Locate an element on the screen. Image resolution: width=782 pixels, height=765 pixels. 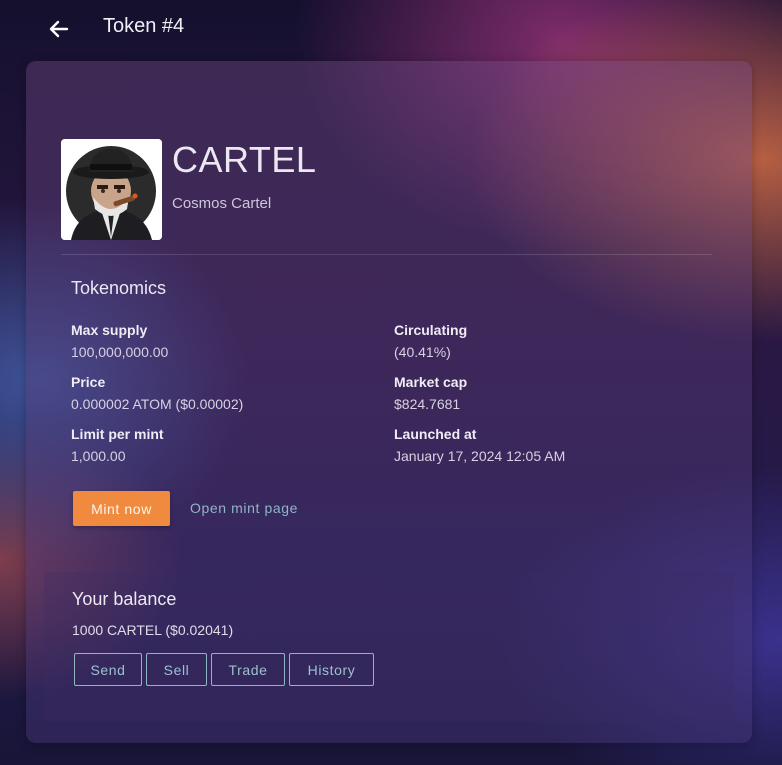
field-label: Max supply is located at coordinates (109, 330).